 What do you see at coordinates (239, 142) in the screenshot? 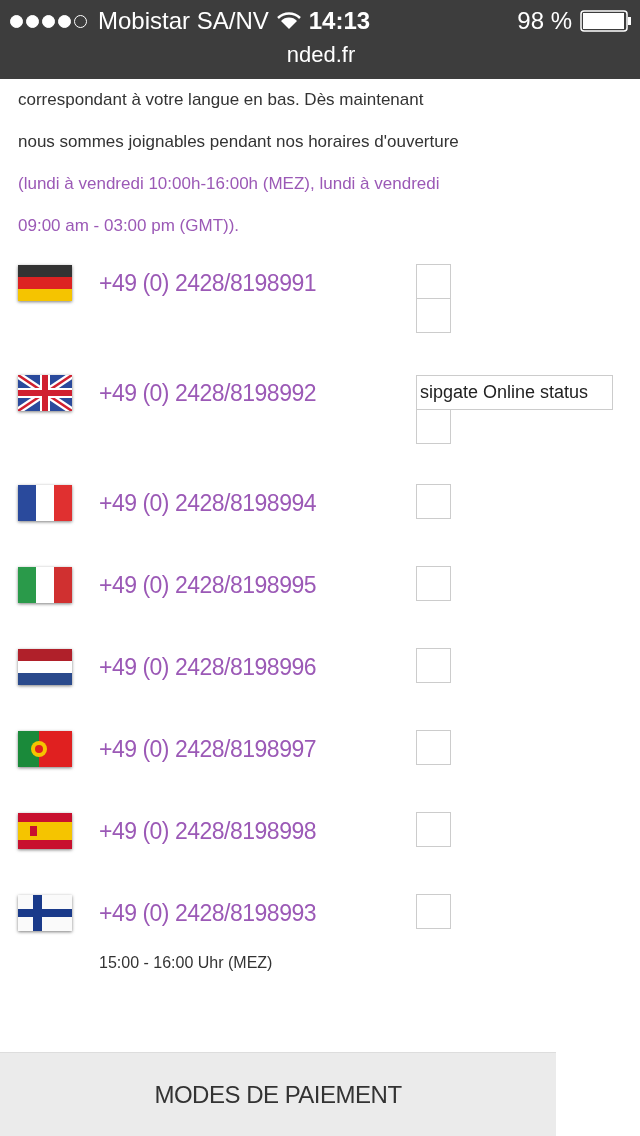
I see `intro-text: nous sommes joignables pendant nos horaires d'ouverture` at bounding box center [239, 142].